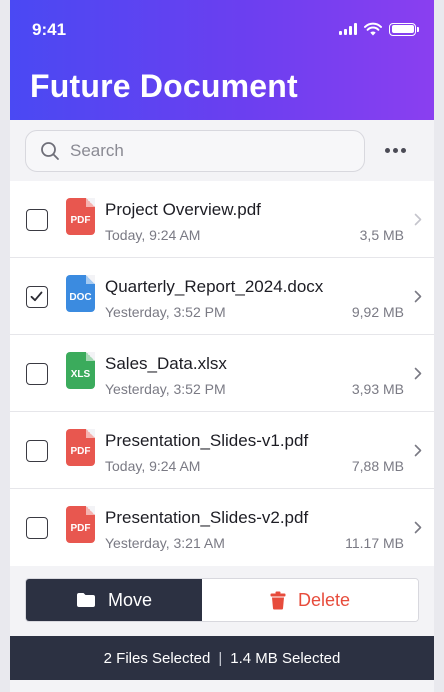 Image resolution: width=444 pixels, height=692 pixels. What do you see at coordinates (207, 440) in the screenshot?
I see `file-name: Presentation_Slides-v1.pdf` at bounding box center [207, 440].